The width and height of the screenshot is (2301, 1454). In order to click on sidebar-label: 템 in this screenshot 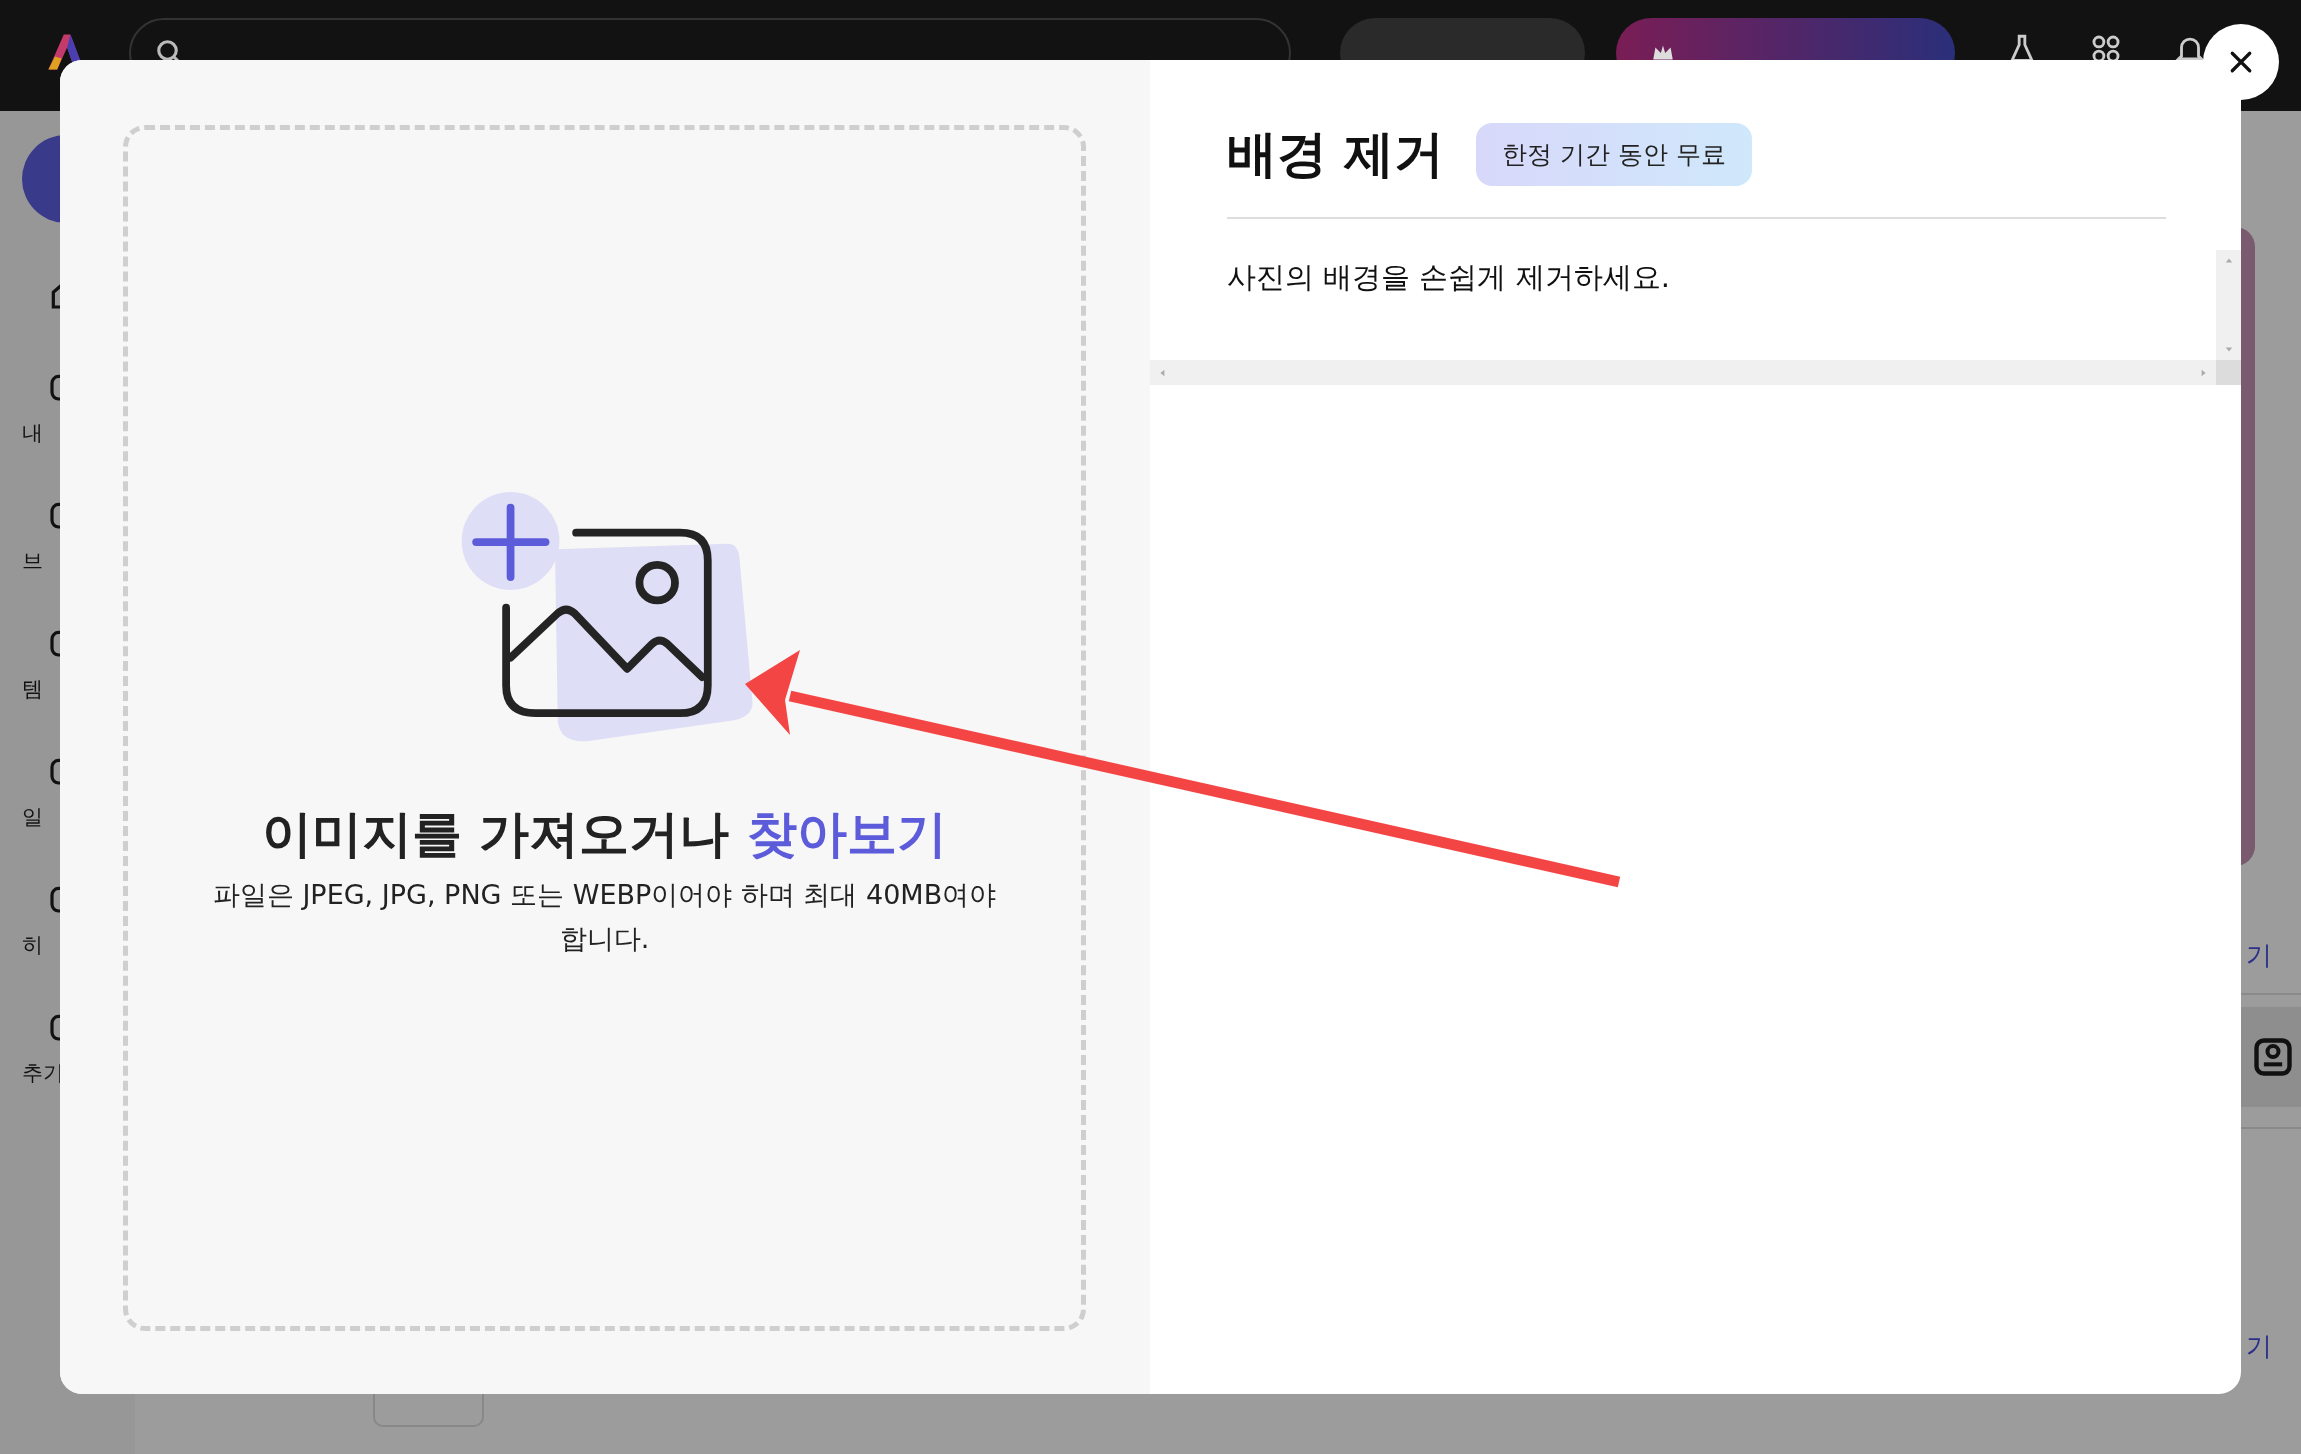, I will do `click(32, 689)`.